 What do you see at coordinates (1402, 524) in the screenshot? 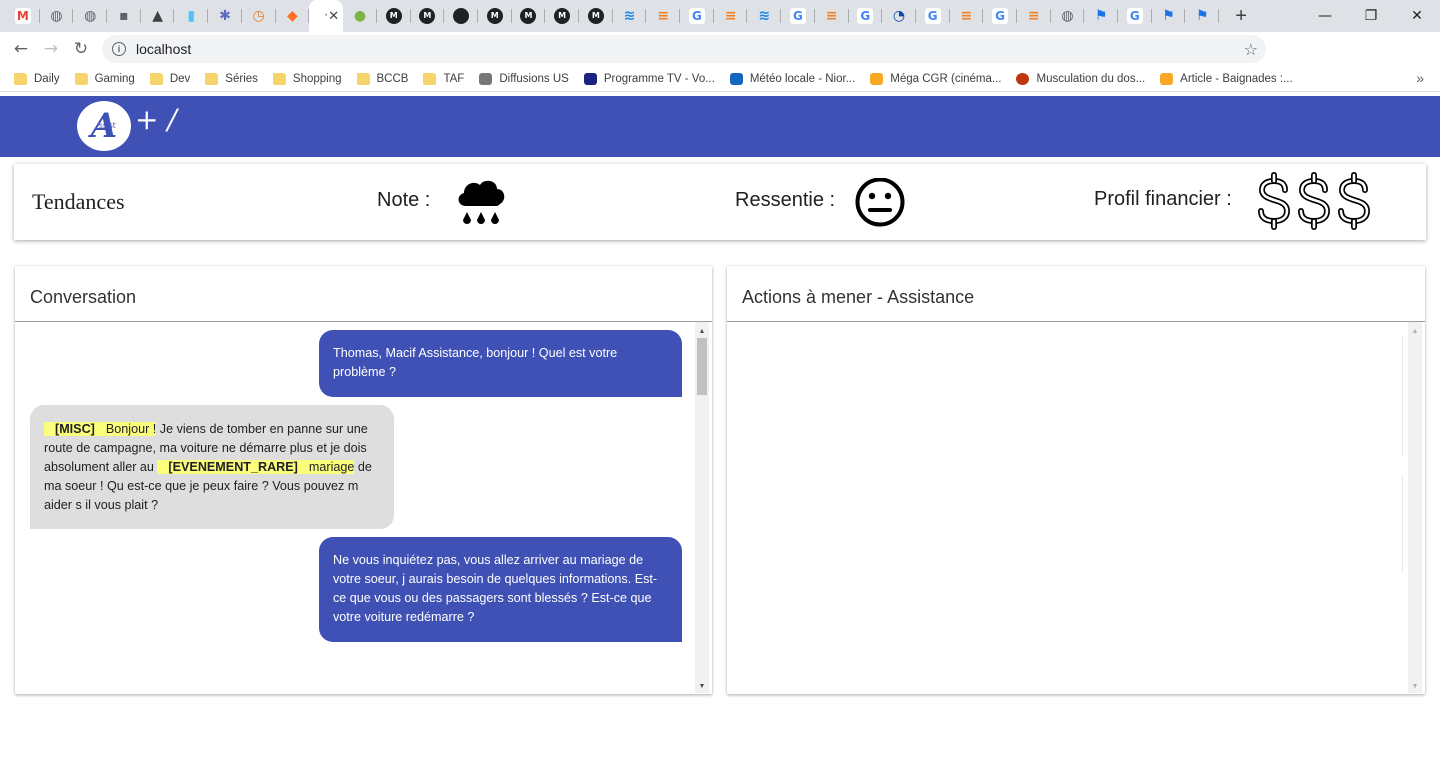
I see `divider` at bounding box center [1402, 524].